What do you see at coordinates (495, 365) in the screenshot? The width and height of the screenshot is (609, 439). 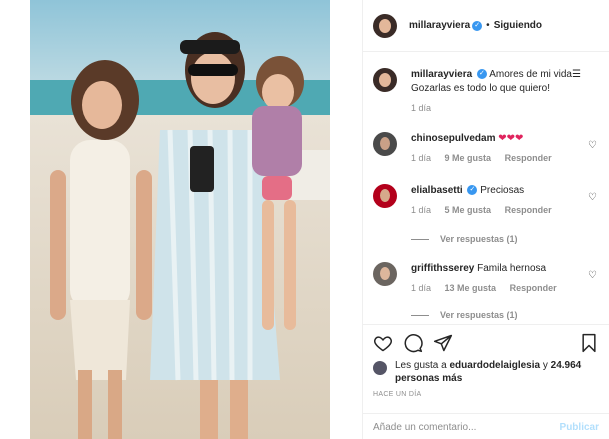 I see `liker-username: eduardodelaiglesia` at bounding box center [495, 365].